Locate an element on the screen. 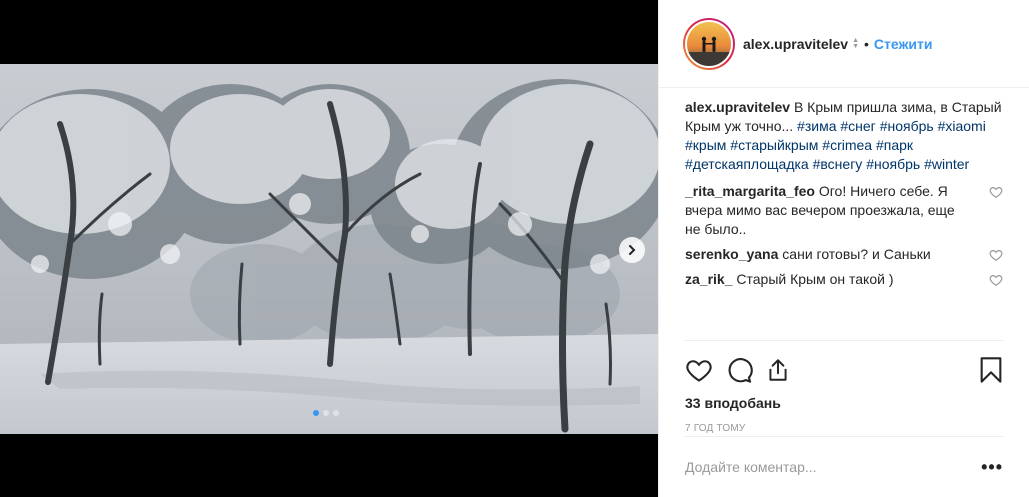 This screenshot has width=1029, height=497. hashtag: #детскаяплощадка is located at coordinates (747, 164).